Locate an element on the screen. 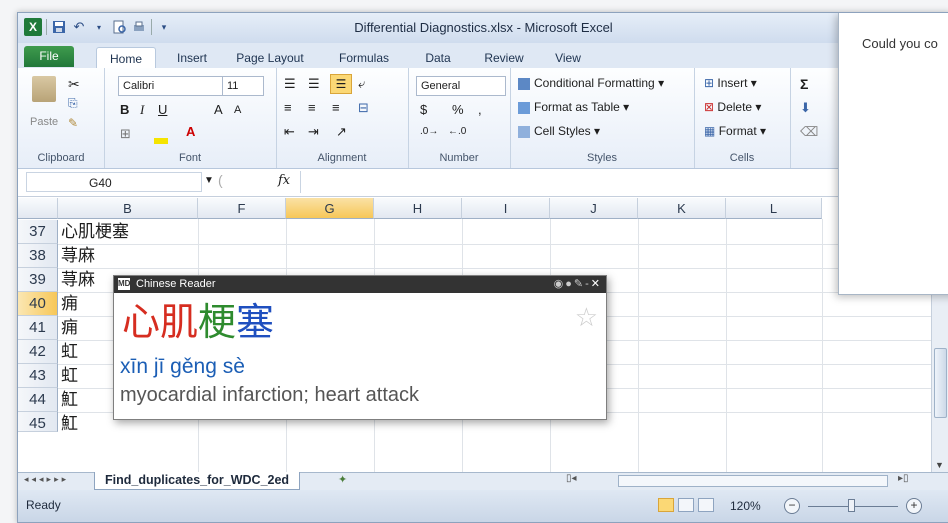 This screenshot has width=948, height=523. vertical-scroll-thumb is located at coordinates (940, 383).